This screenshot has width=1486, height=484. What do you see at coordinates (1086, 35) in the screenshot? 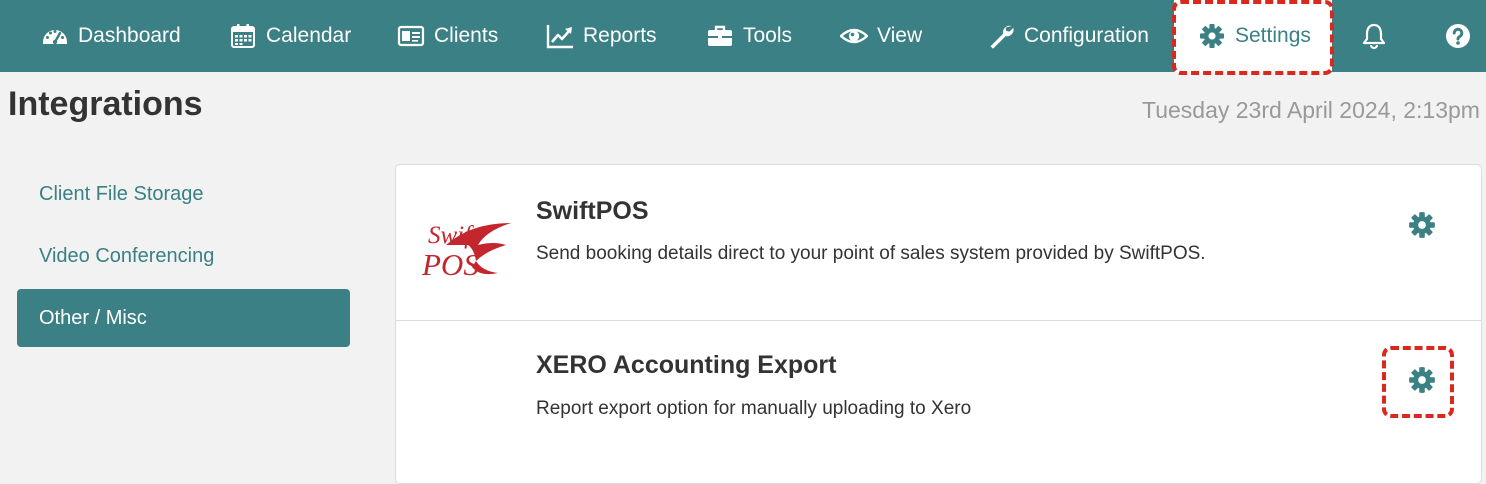
I see `nav-configuration-label: Configuration` at bounding box center [1086, 35].